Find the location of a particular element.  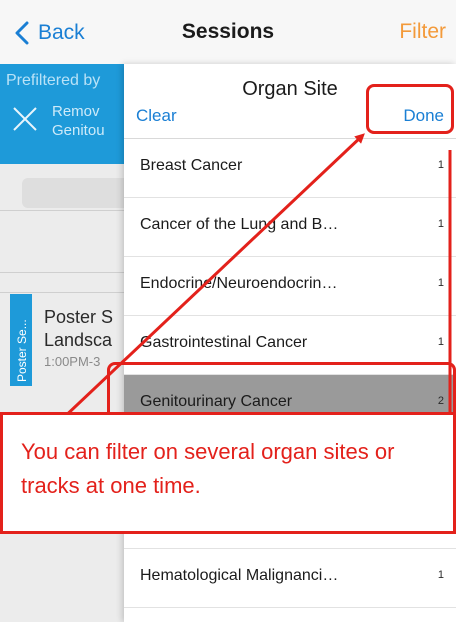

session-title-line1: Poster S is located at coordinates (79, 317).